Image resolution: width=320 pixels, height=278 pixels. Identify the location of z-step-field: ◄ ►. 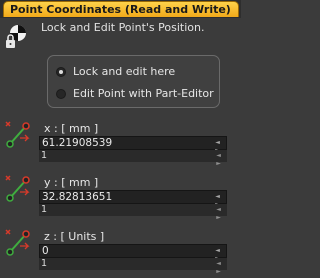
(133, 266).